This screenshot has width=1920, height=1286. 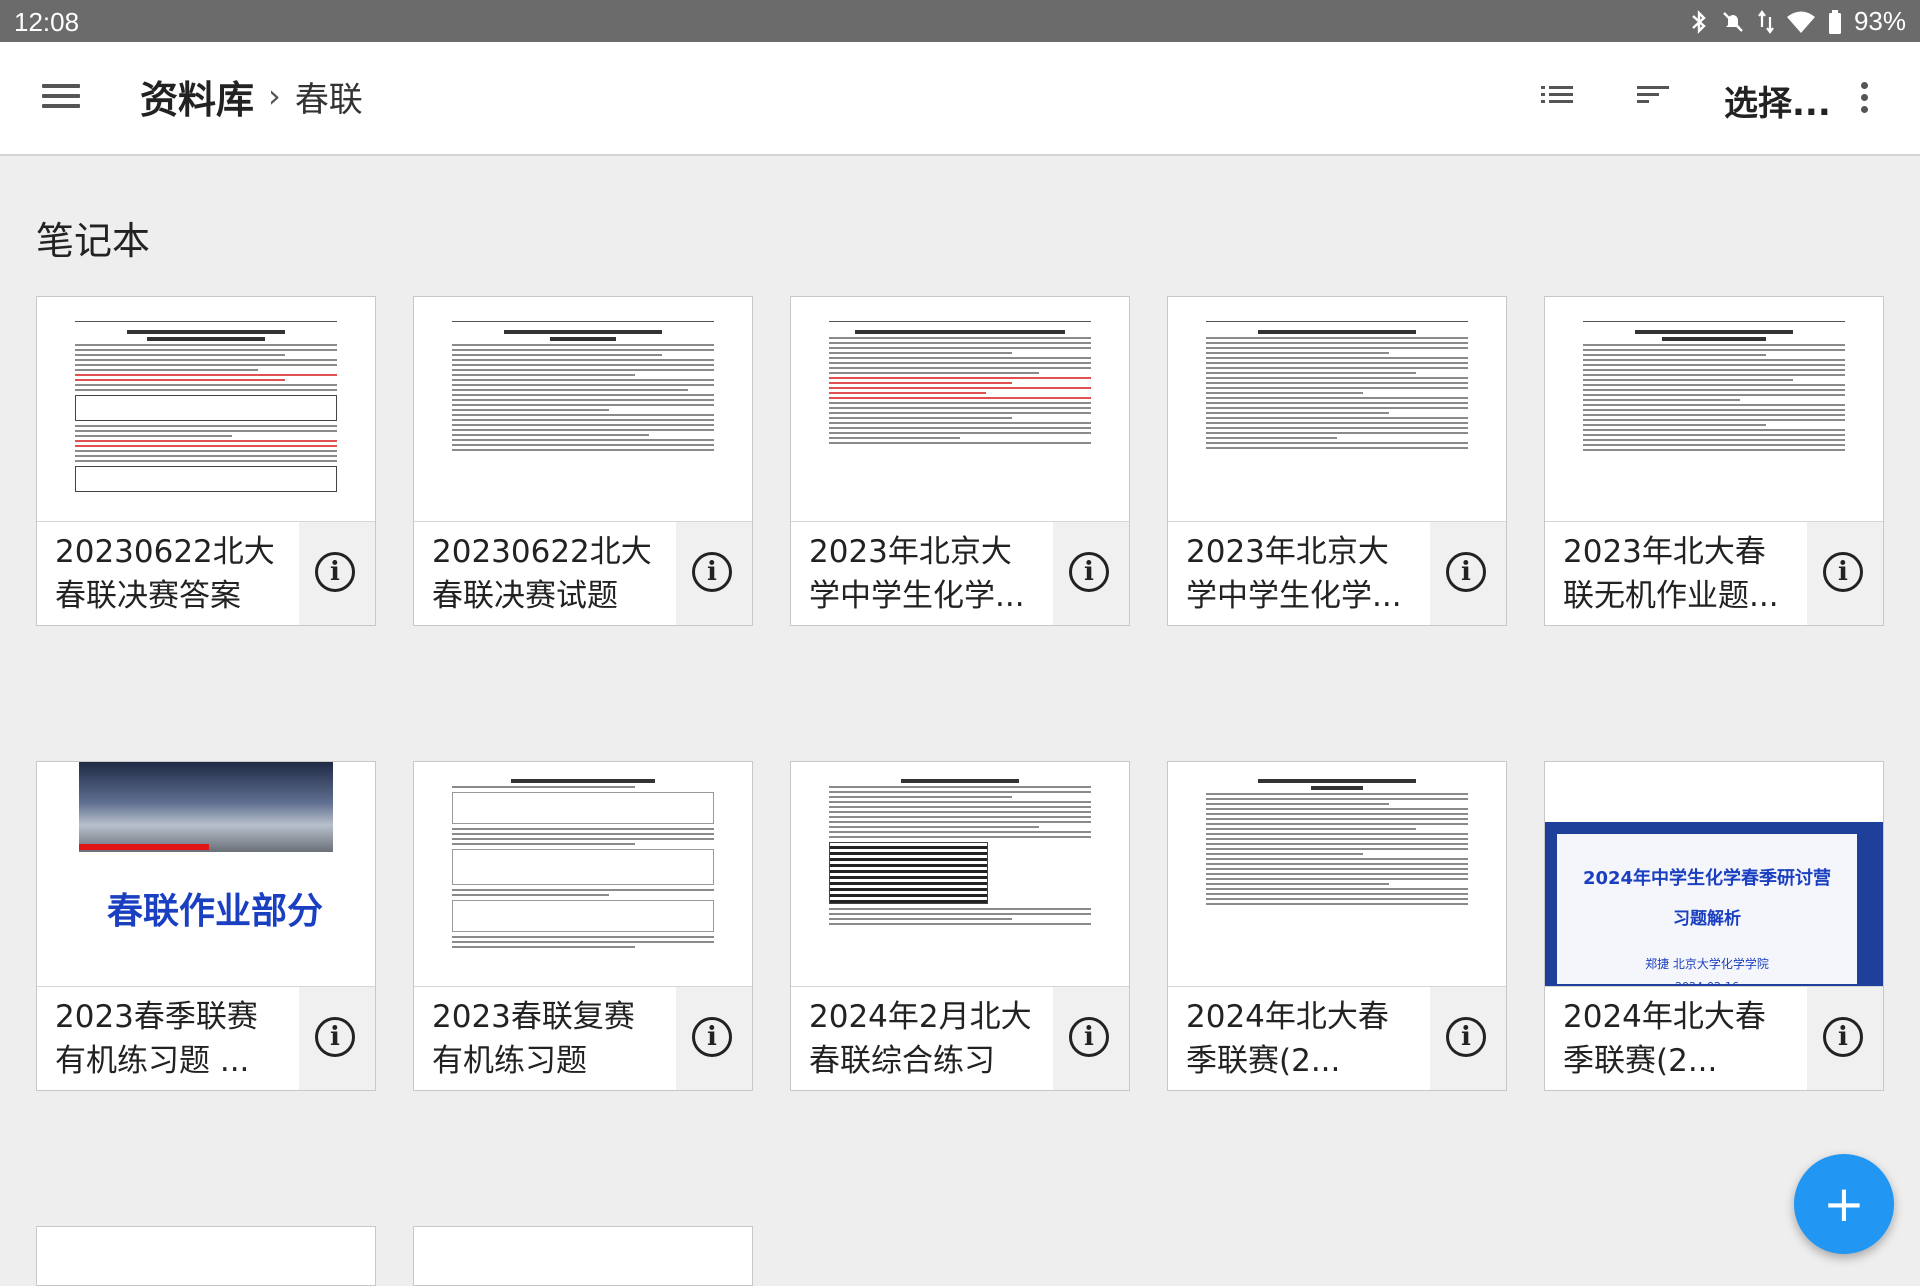 What do you see at coordinates (1699, 21) in the screenshot?
I see `bluetooth-icon` at bounding box center [1699, 21].